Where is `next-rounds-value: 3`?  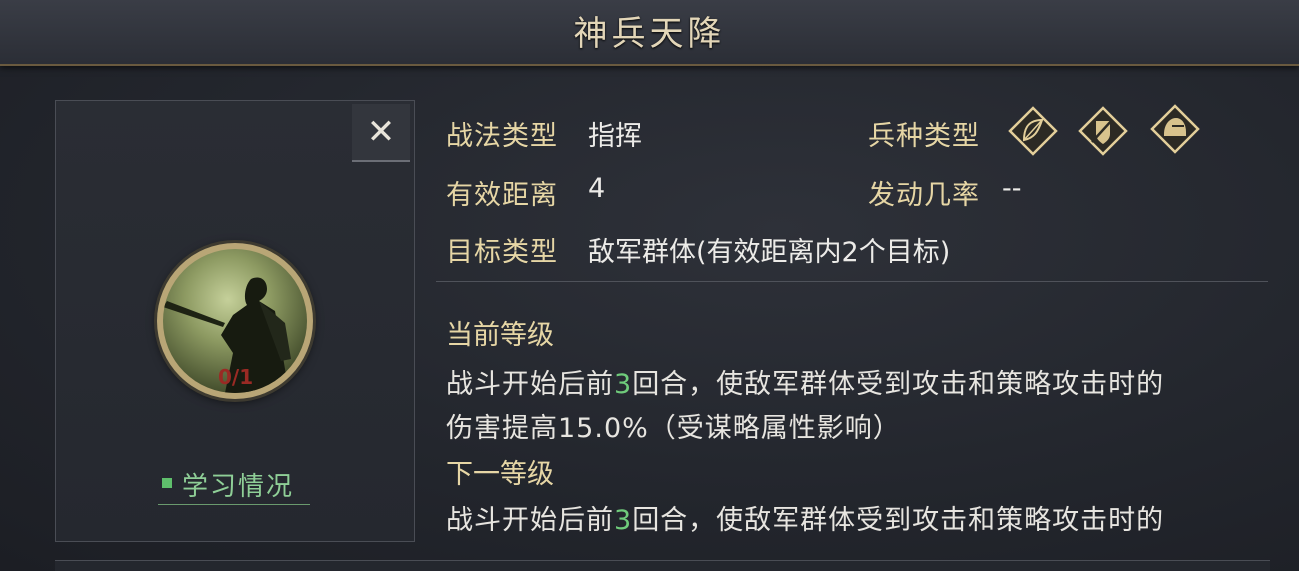 next-rounds-value: 3 is located at coordinates (623, 520).